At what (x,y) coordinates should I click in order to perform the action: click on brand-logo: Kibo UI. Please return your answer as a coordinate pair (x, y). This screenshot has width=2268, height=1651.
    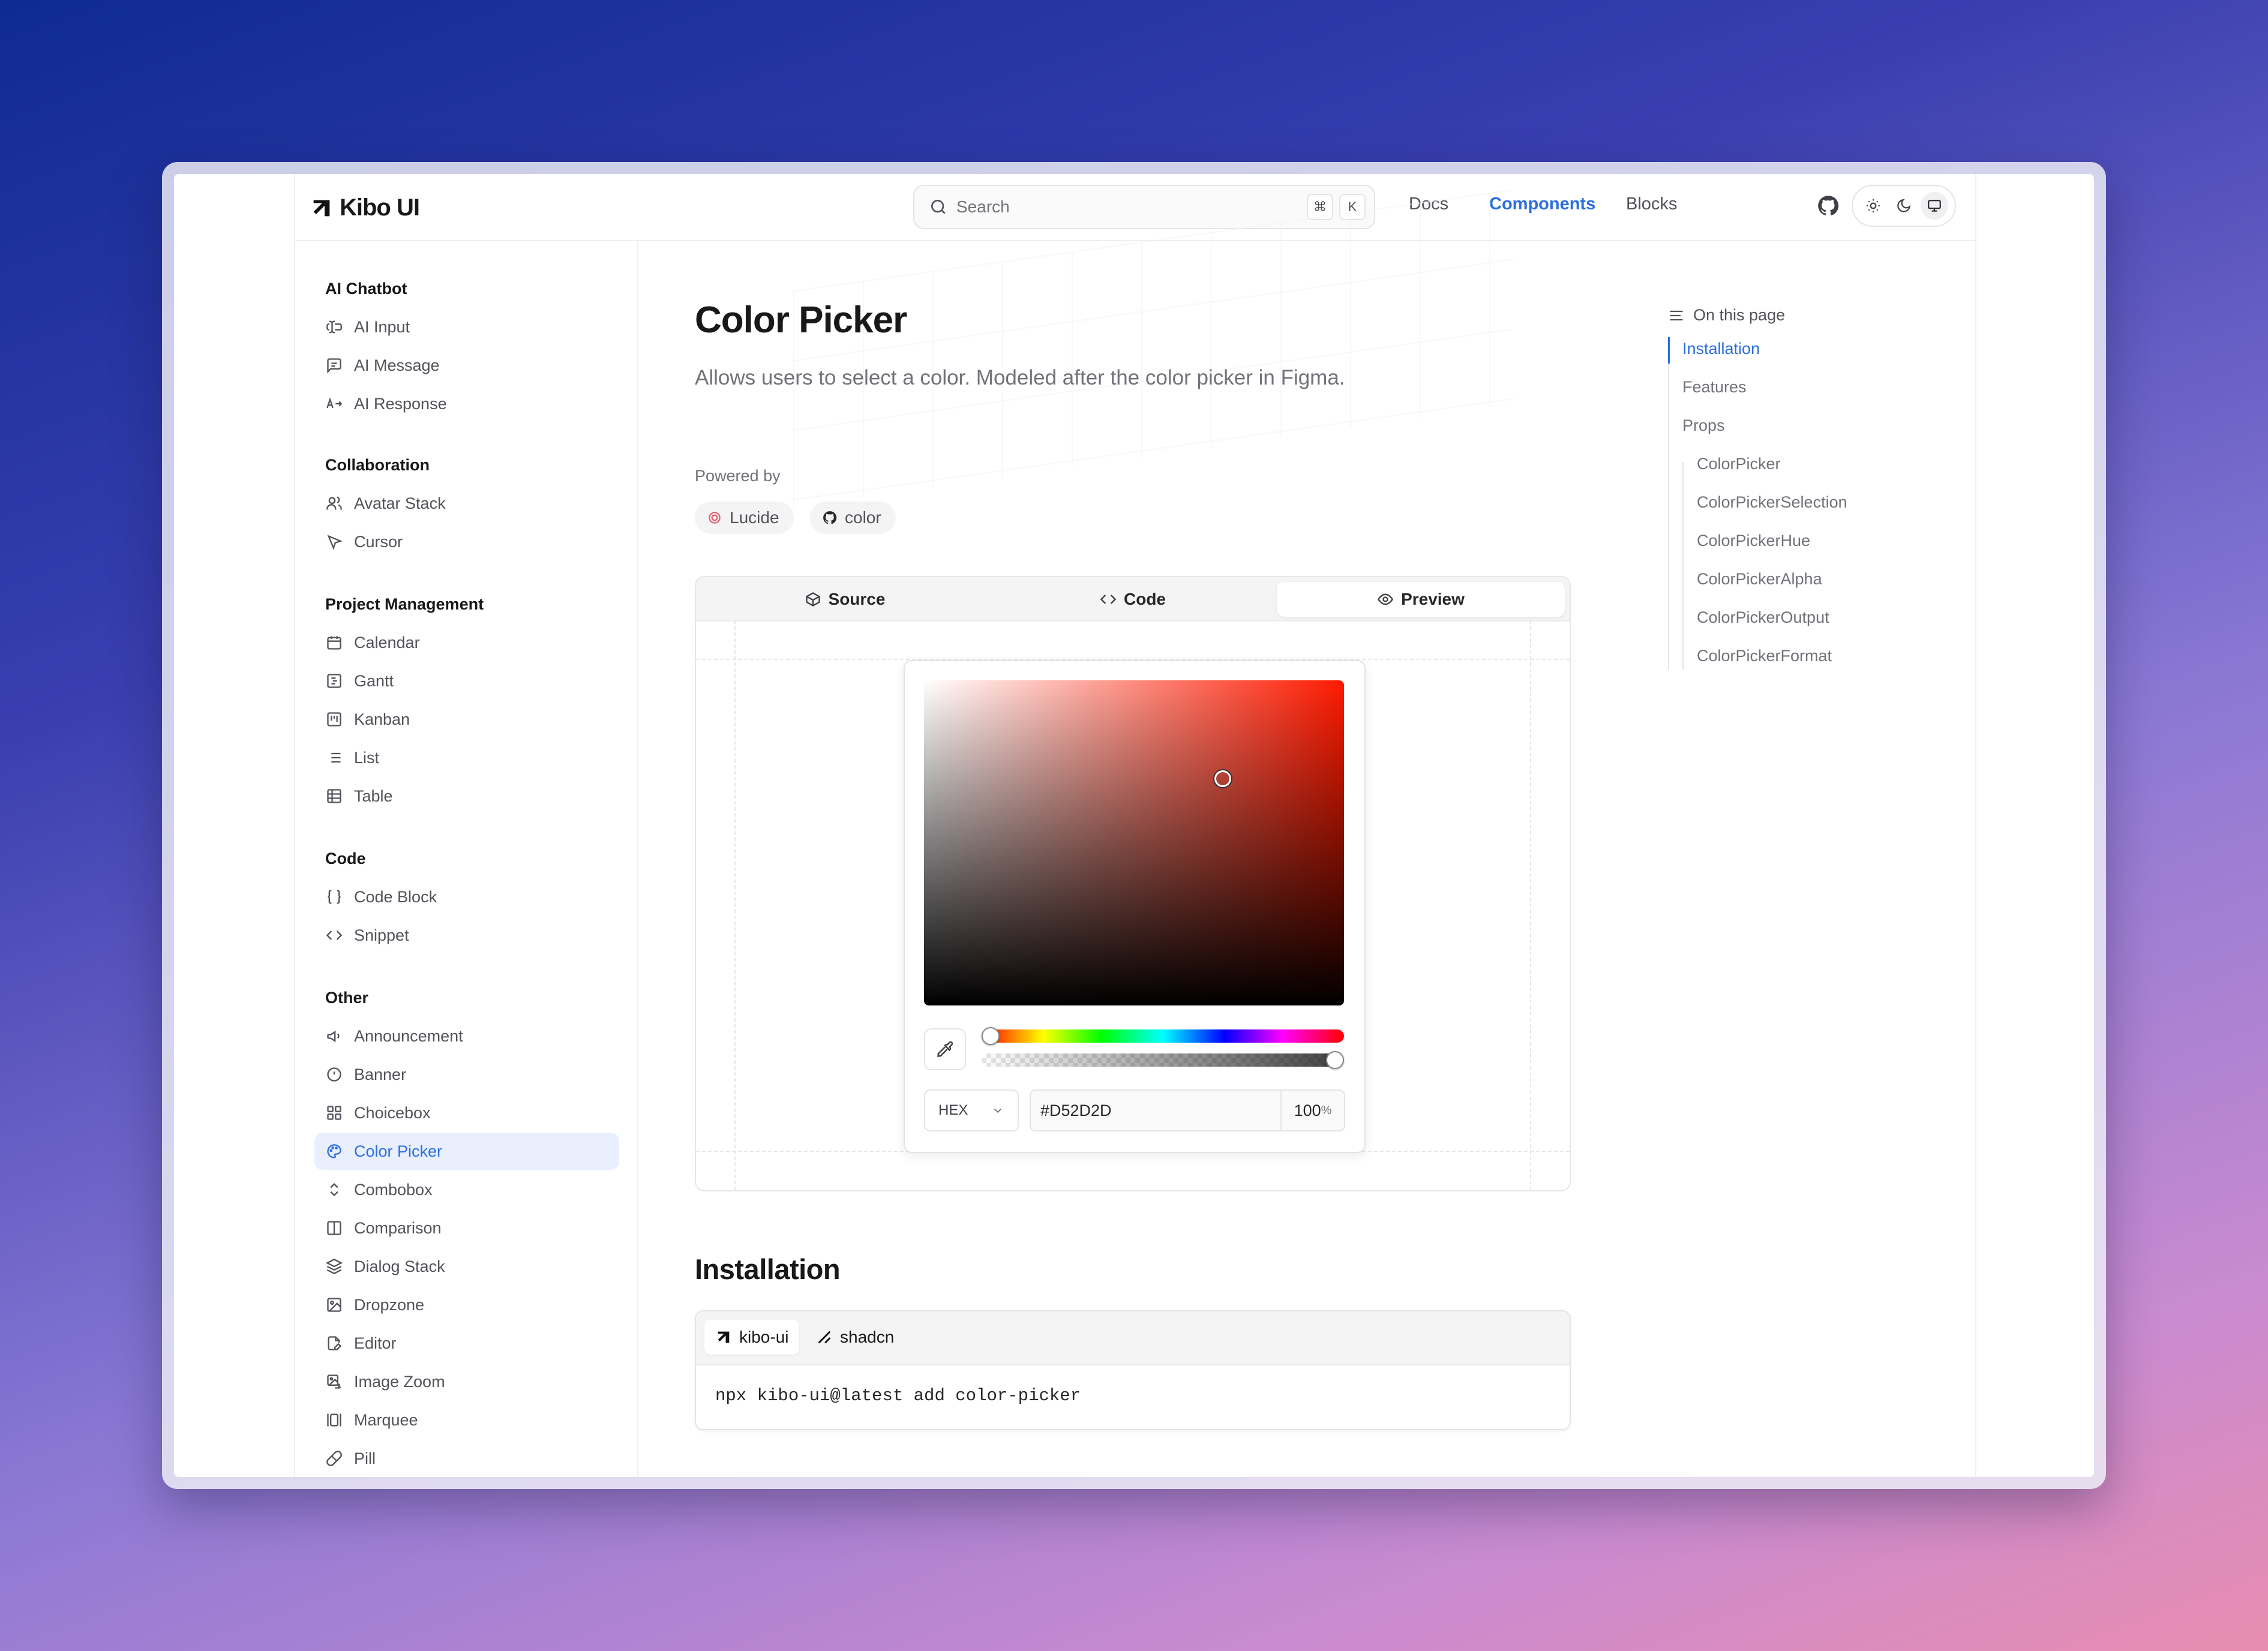
    Looking at the image, I should click on (365, 207).